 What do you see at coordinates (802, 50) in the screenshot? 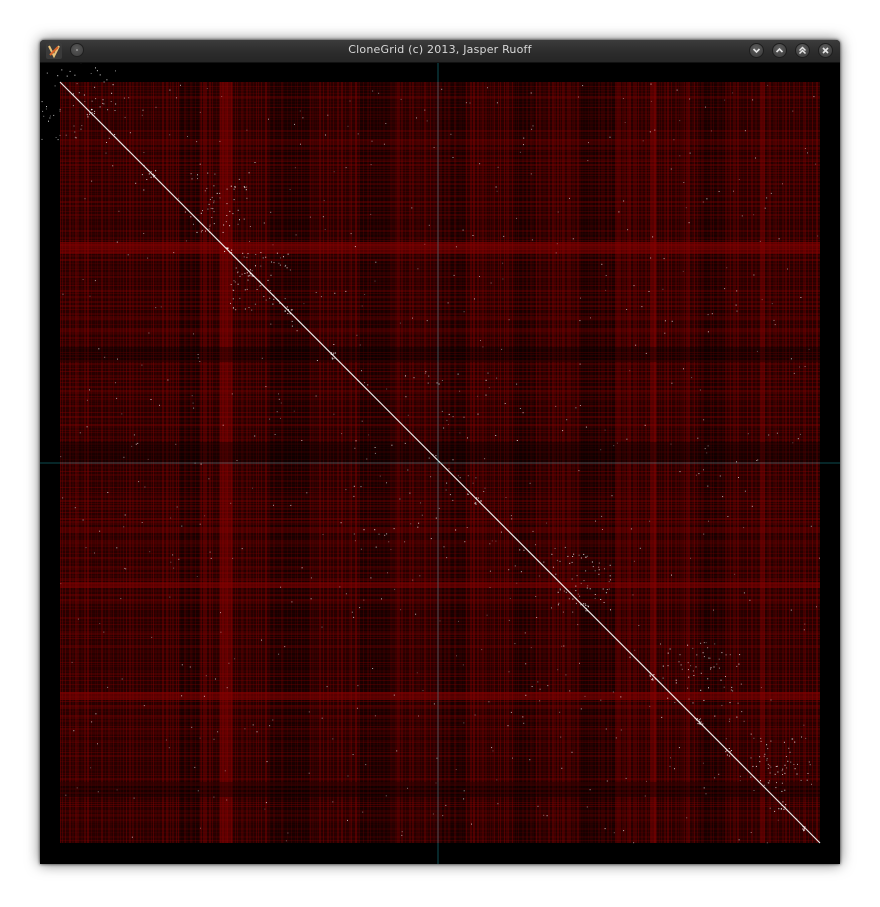
I see `keep-above-button` at bounding box center [802, 50].